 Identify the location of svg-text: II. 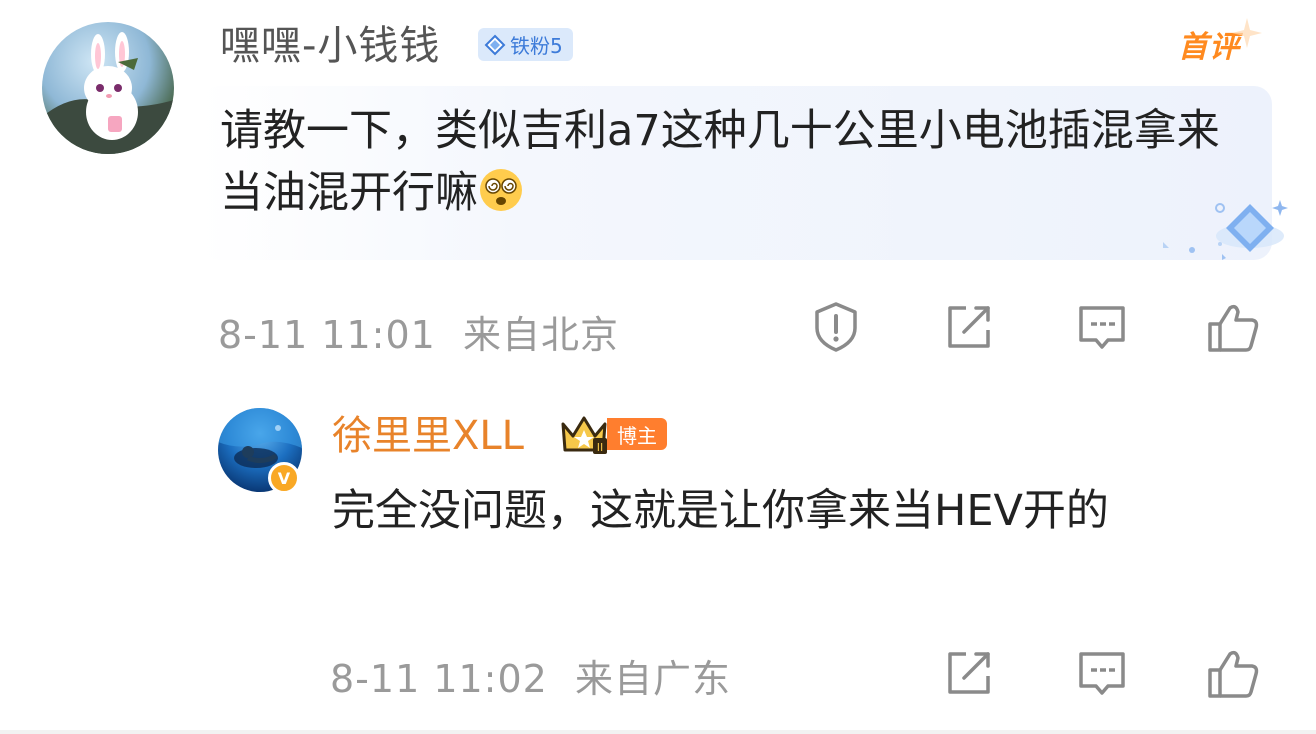
(600, 447).